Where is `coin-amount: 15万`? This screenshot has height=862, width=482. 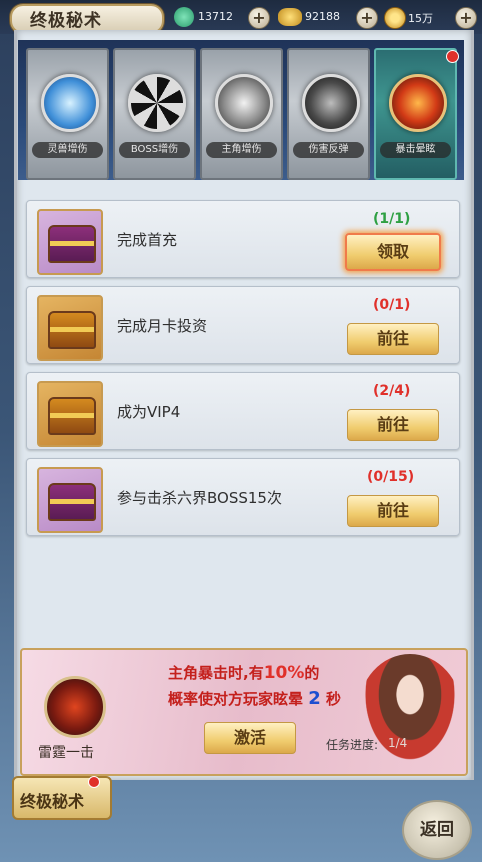
coin-amount: 15万 is located at coordinates (420, 18).